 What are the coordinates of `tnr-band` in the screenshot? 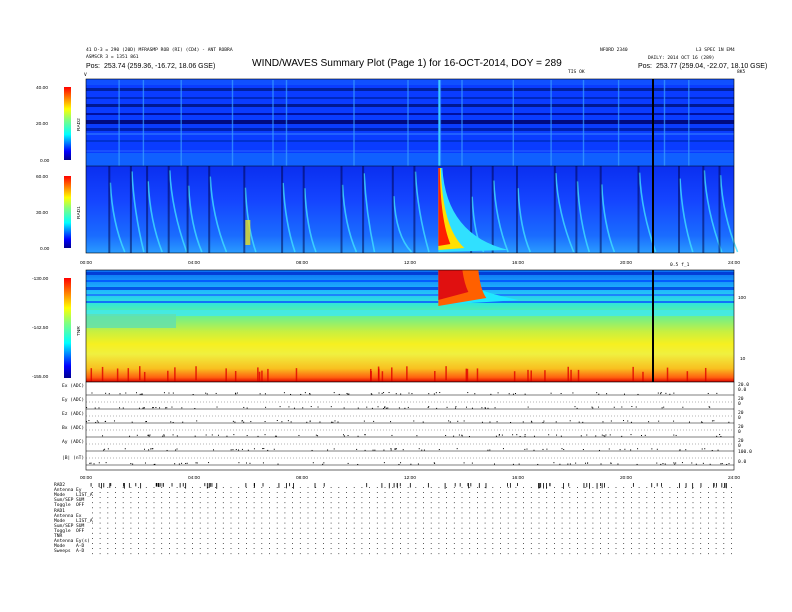 It's located at (410, 281).